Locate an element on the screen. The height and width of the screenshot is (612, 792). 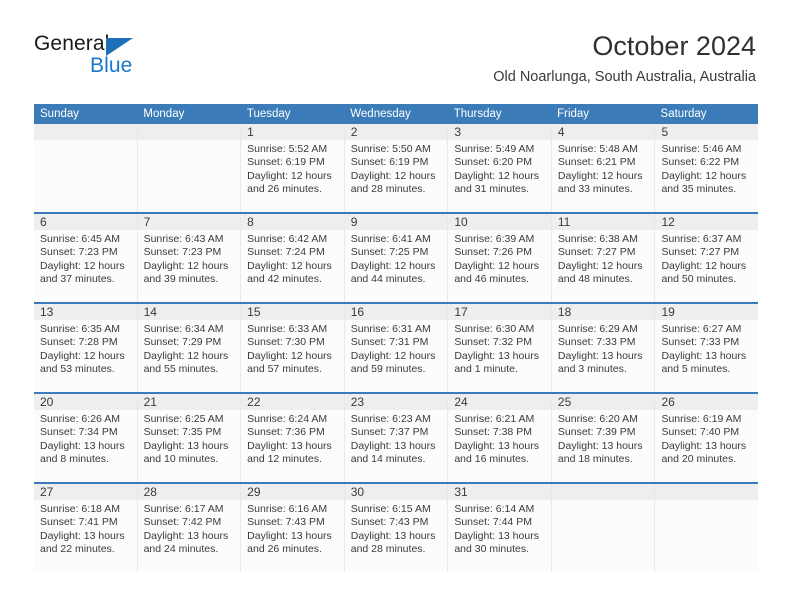
logo-text-blue: Blue is located at coordinates (111, 65).